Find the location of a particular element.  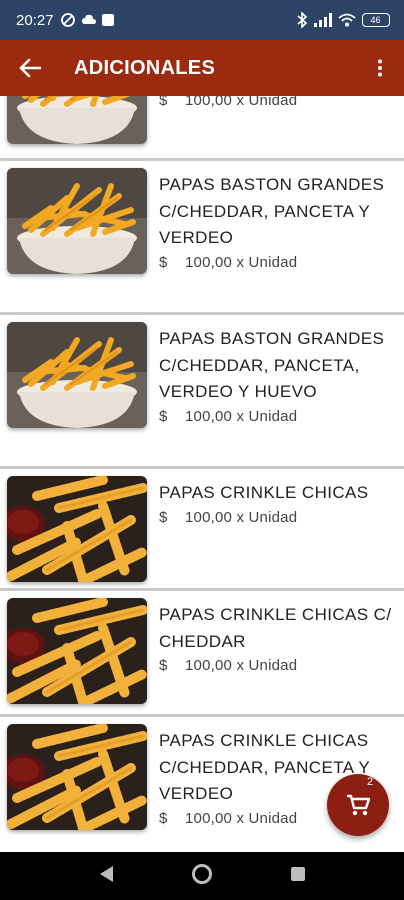

data-saver-icon is located at coordinates (68, 20).